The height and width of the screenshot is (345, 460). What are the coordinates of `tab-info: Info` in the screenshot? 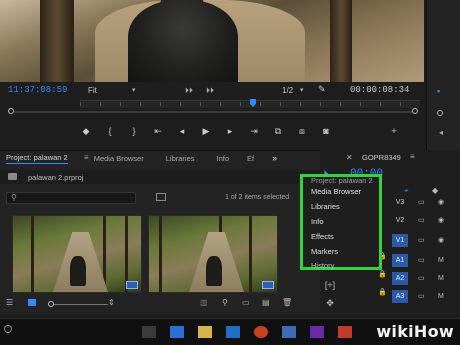 It's located at (223, 158).